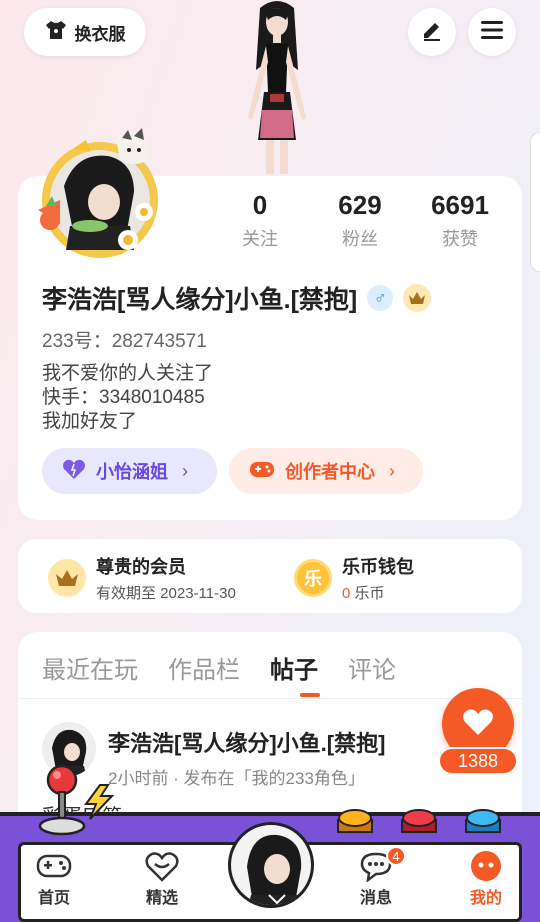  I want to click on bio: 我不爱你的人关注了 快手：3348010485 我加好友了, so click(127, 398).